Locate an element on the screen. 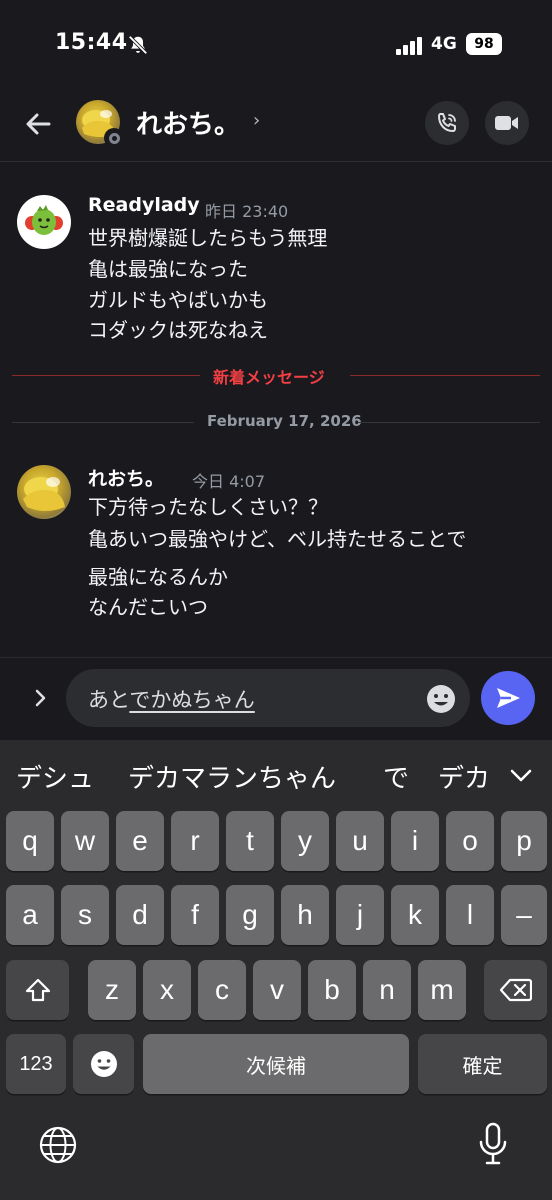  composer-divider is located at coordinates (276, 657).